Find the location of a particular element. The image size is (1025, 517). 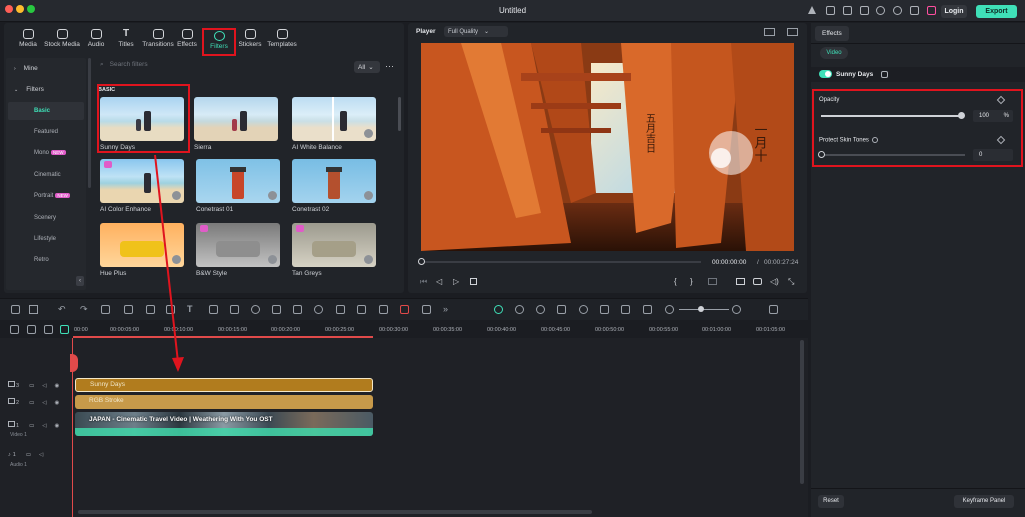

timer-icon is located at coordinates (318, 309).